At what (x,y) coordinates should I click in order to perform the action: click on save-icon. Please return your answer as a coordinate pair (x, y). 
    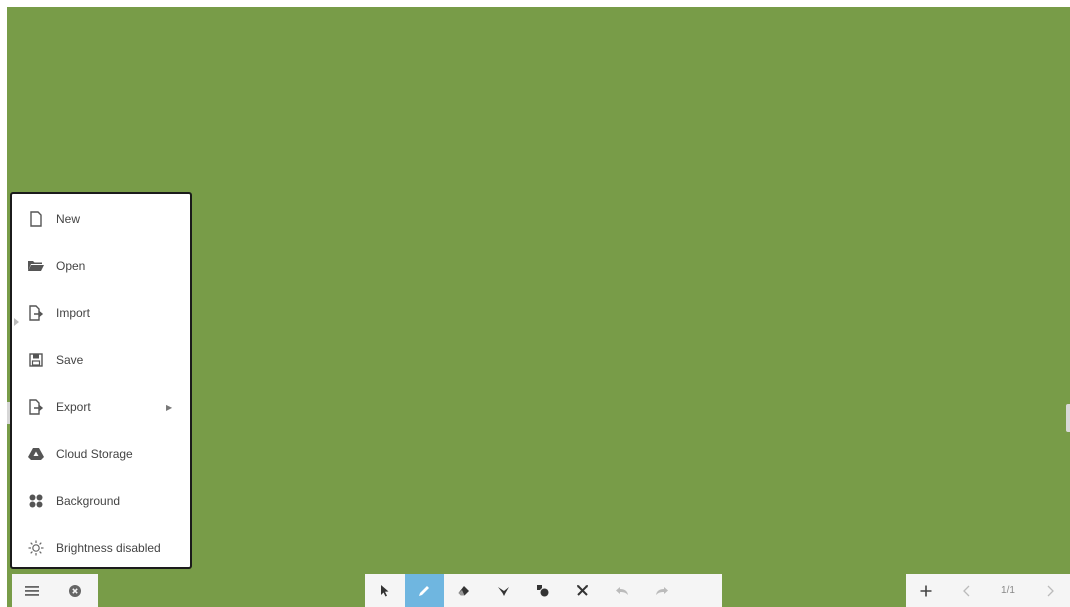
    Looking at the image, I should click on (36, 360).